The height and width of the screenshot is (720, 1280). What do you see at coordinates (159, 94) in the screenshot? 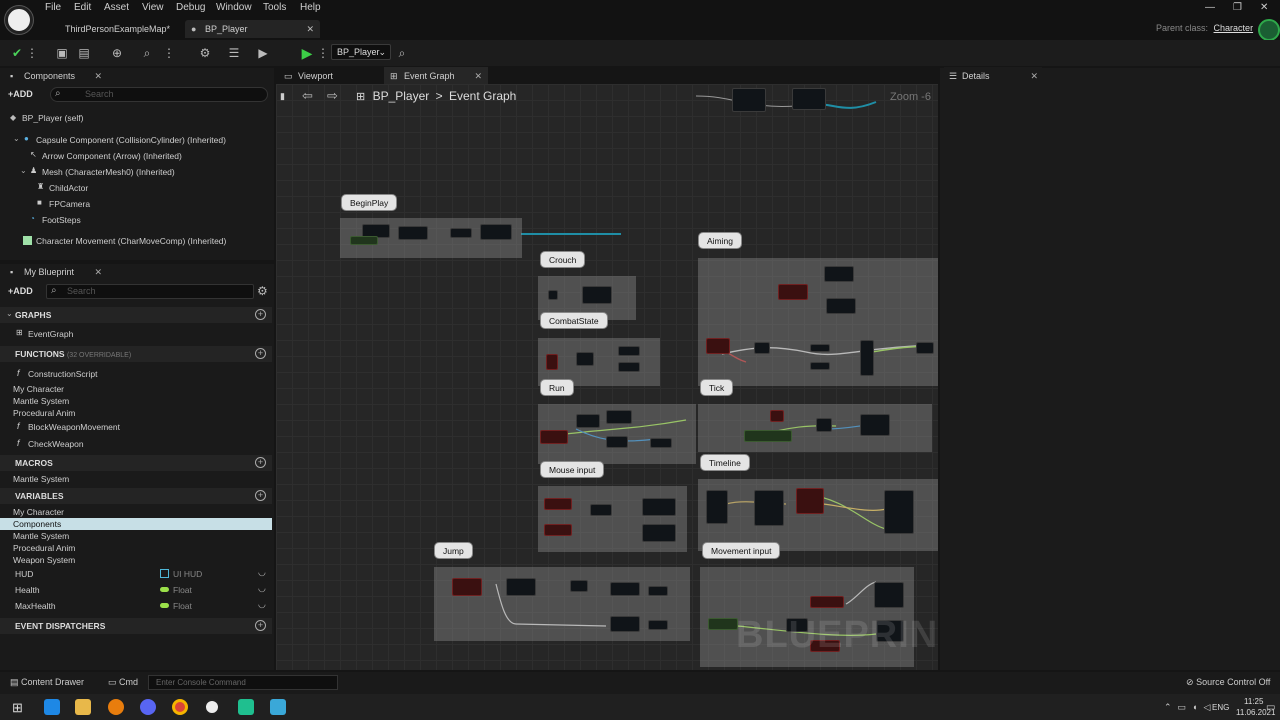
I see `components-search-input: Search` at bounding box center [159, 94].